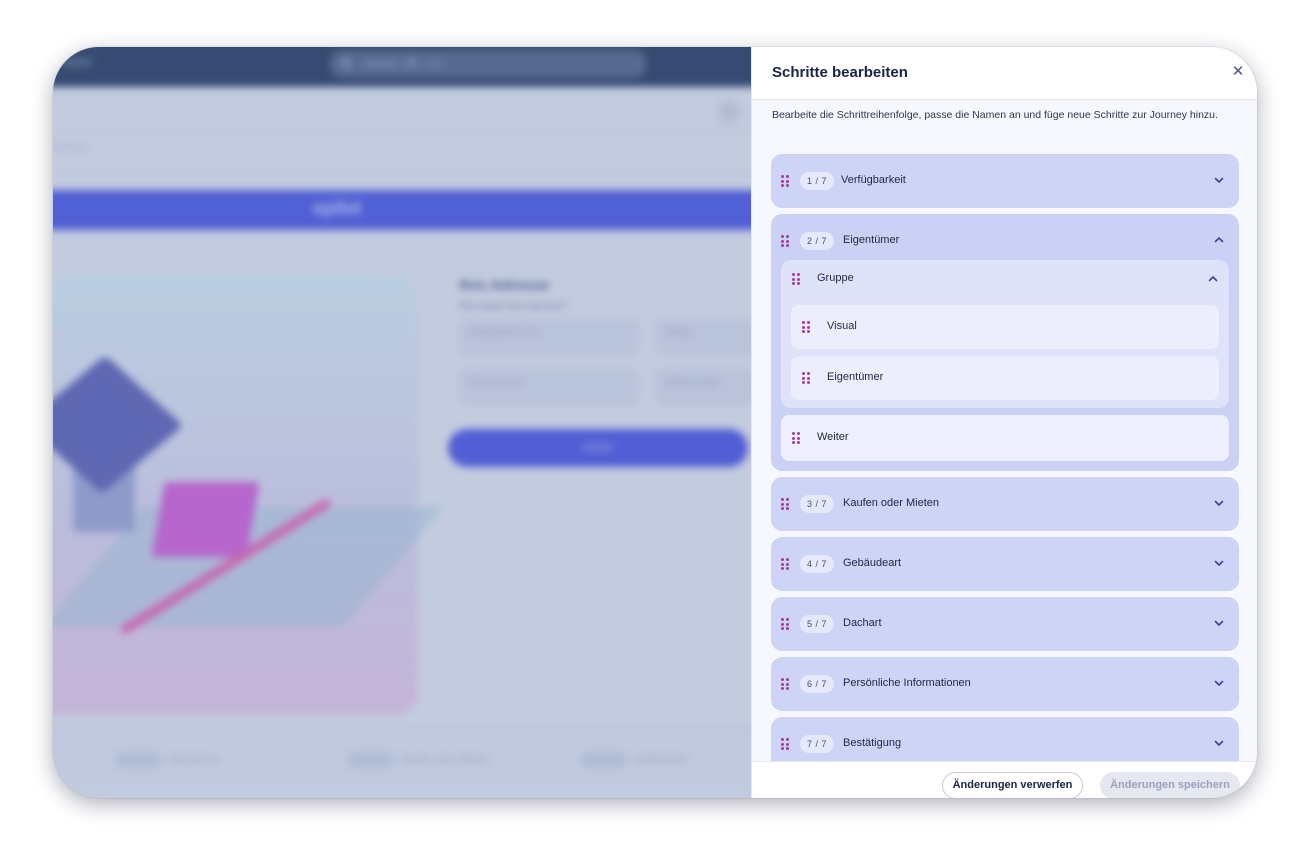 The height and width of the screenshot is (843, 1310). Describe the element at coordinates (817, 504) in the screenshot. I see `step-badge: 3 / 7` at that location.